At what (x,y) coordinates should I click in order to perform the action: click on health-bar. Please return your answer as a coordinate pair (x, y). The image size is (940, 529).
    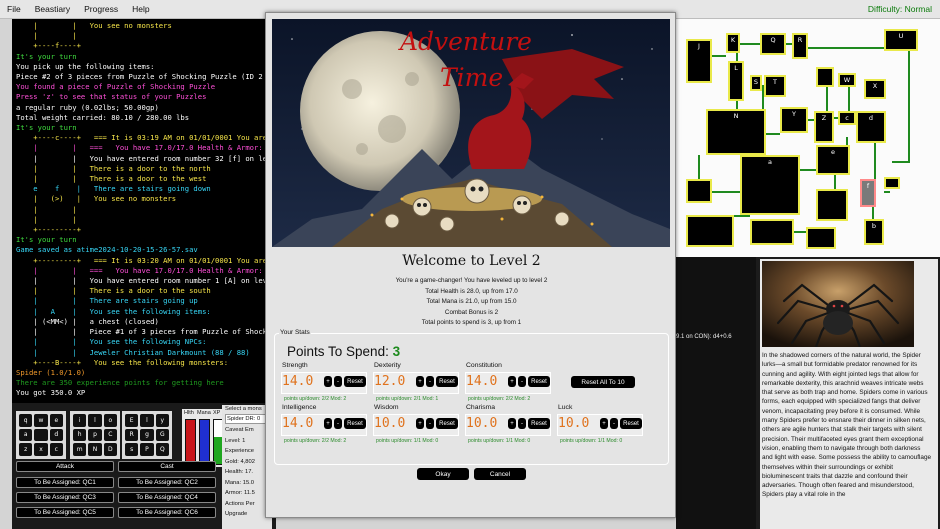
    Looking at the image, I should click on (190, 442).